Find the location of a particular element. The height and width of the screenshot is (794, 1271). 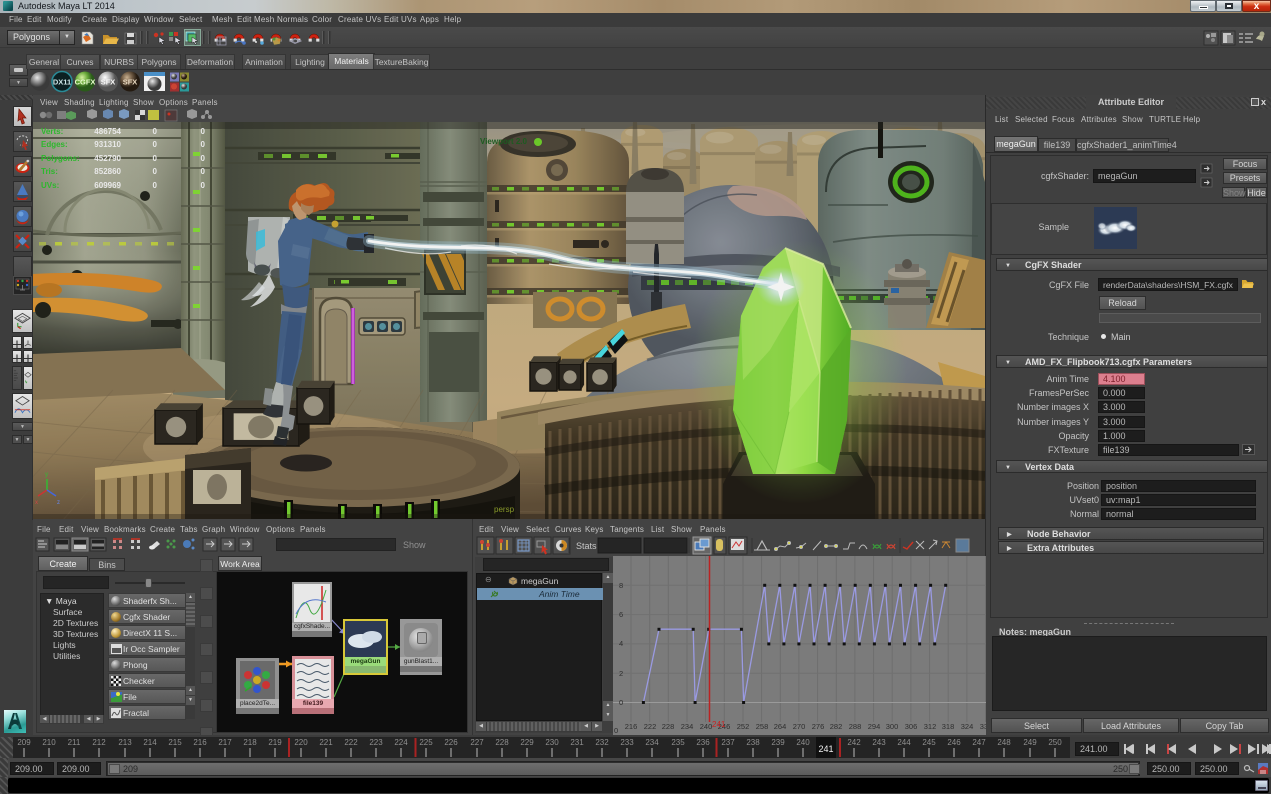

svg-text: 232 is located at coordinates (602, 742).